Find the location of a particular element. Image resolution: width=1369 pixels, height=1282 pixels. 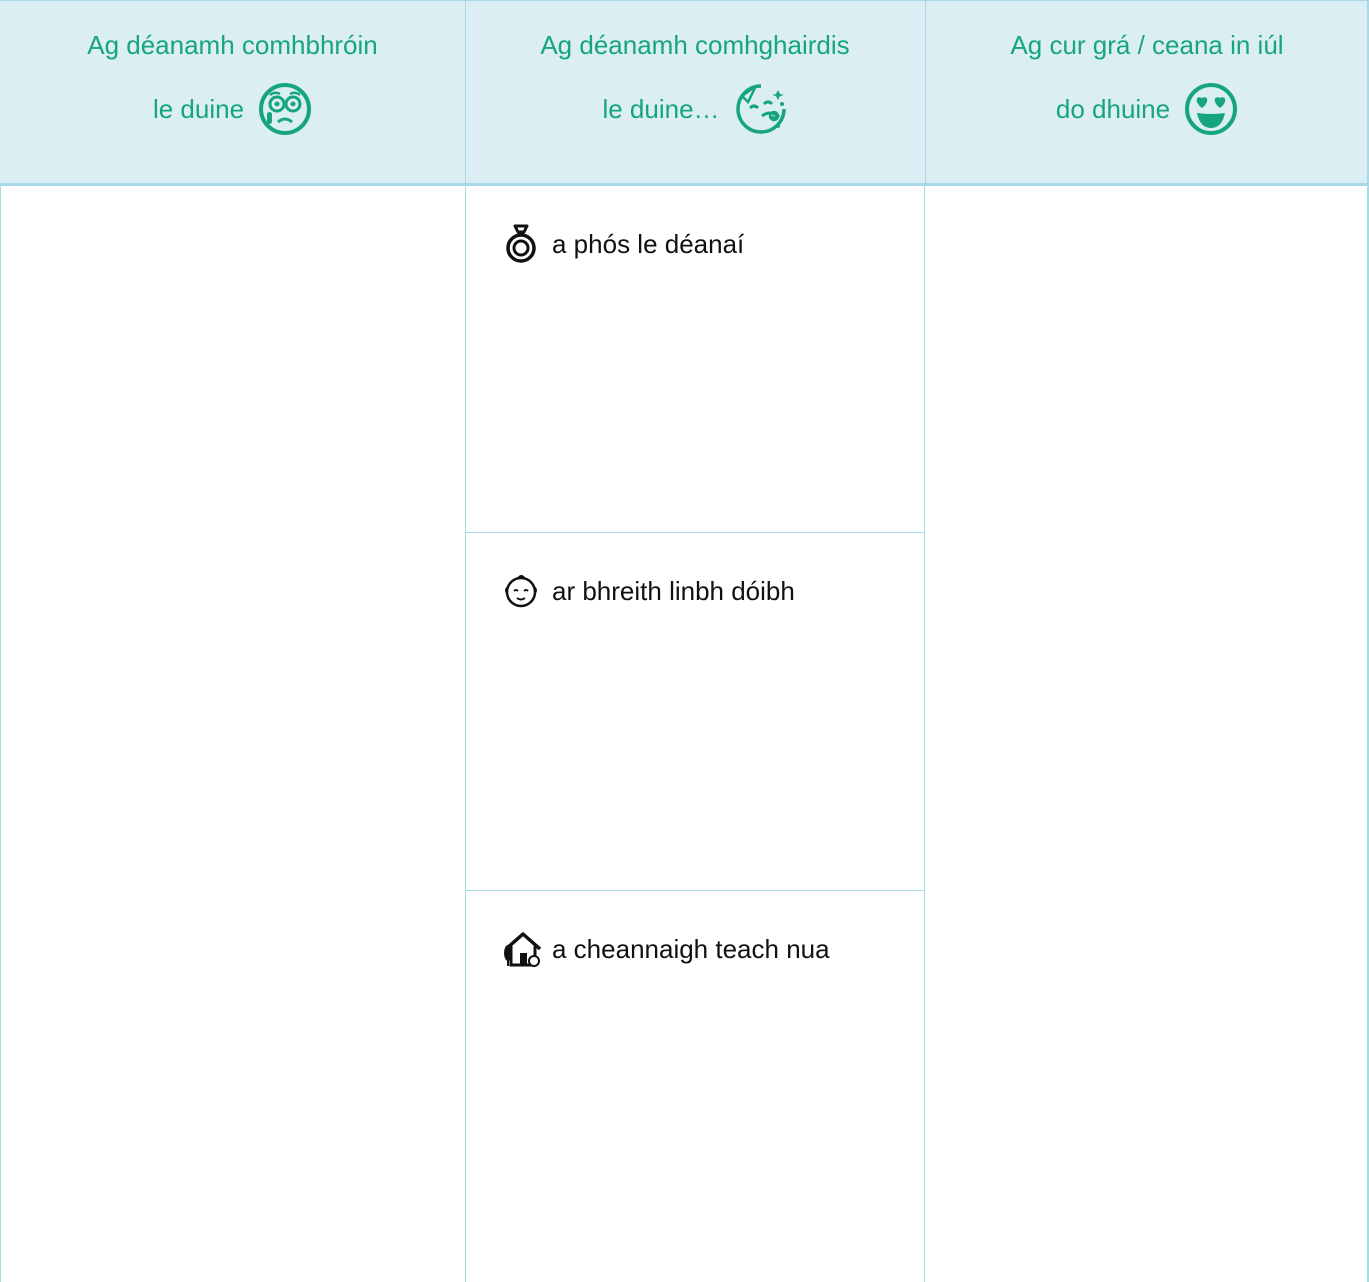

table-cell: ar bhreith linbh dóibh is located at coordinates (695, 712).